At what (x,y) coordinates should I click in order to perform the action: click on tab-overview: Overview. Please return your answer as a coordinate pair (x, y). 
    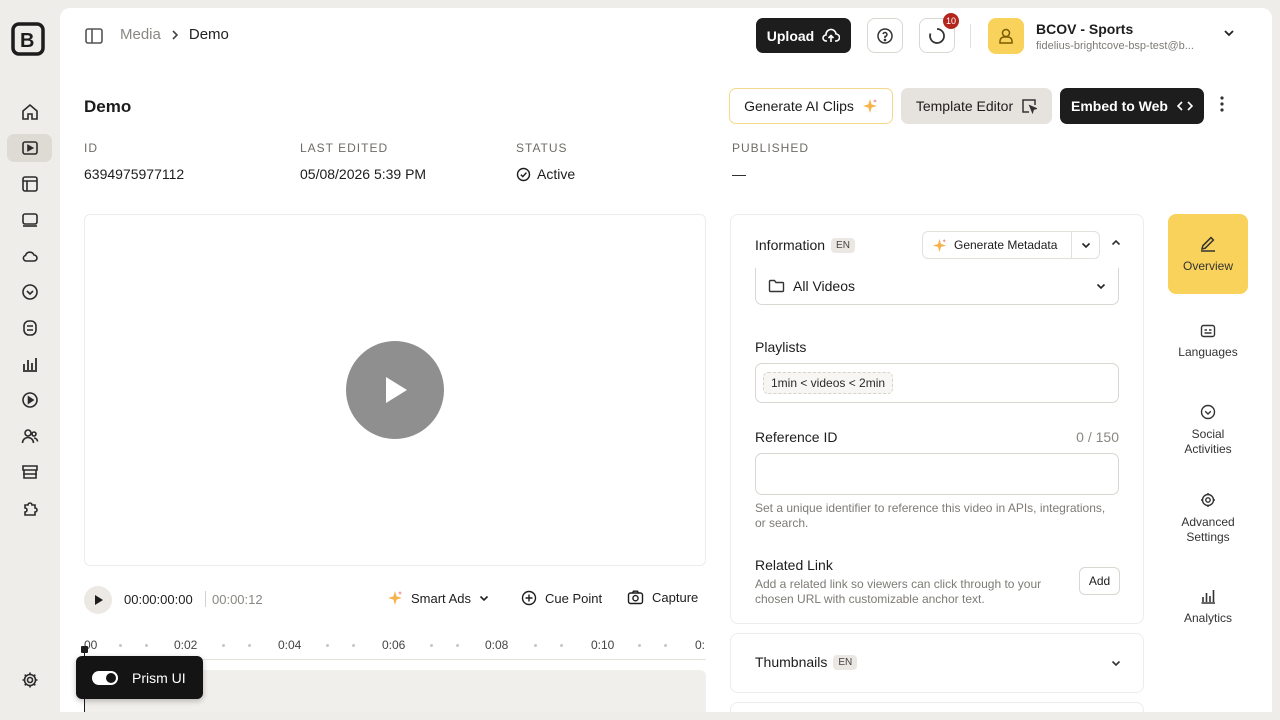
    Looking at the image, I should click on (1208, 254).